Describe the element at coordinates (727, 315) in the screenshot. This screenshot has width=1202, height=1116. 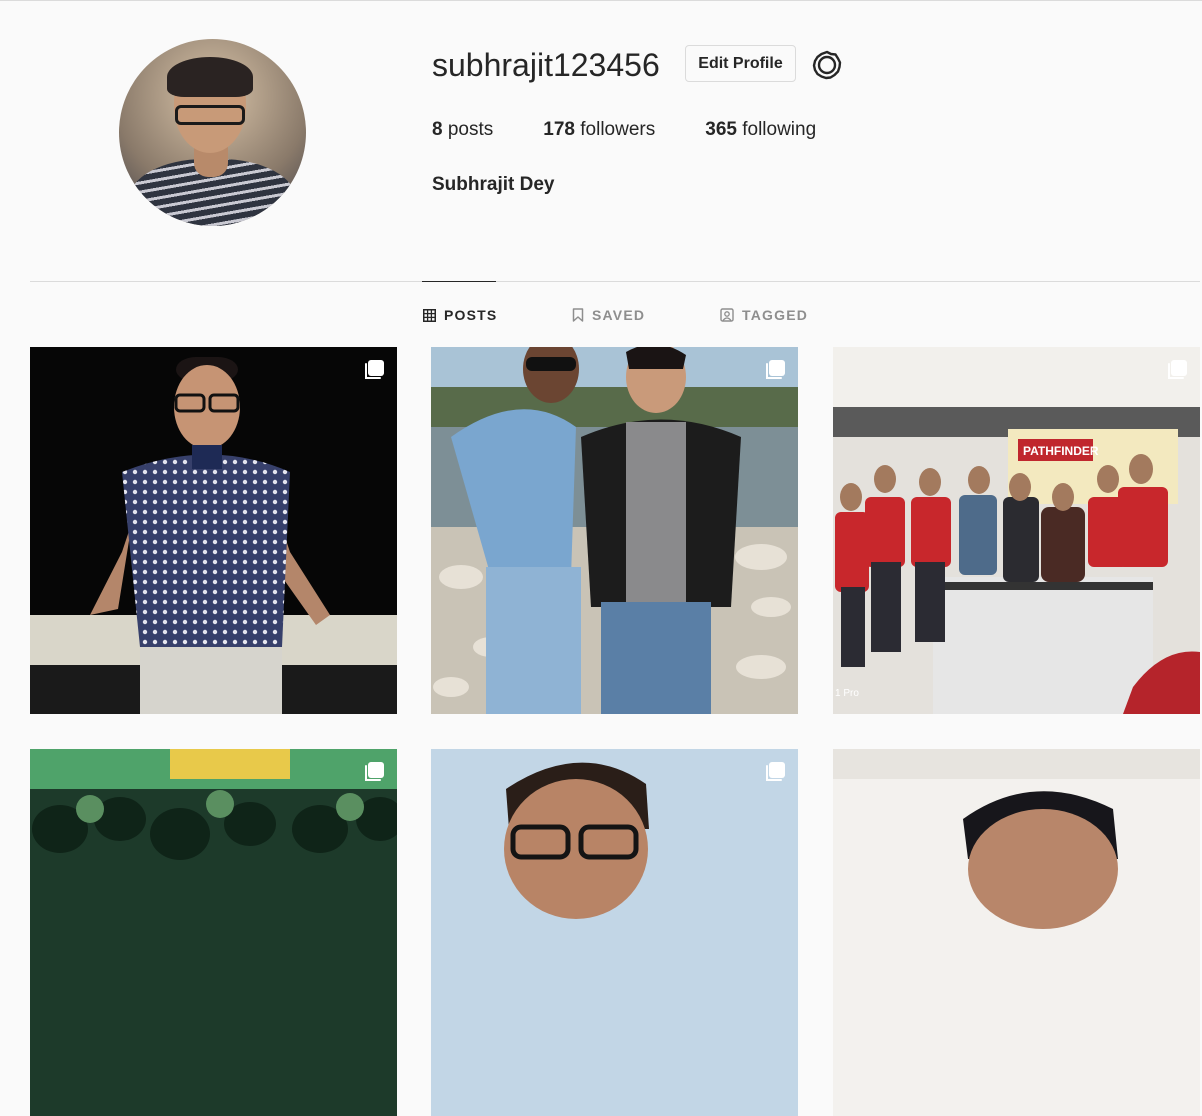
I see `tagged-user-icon` at that location.